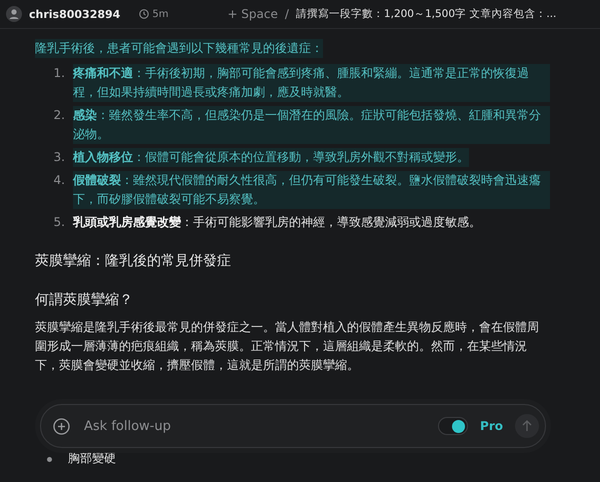 The height and width of the screenshot is (482, 600). Describe the element at coordinates (133, 261) in the screenshot. I see `section-title: 莢膜攣縮：隆乳後的常見併發症` at that location.